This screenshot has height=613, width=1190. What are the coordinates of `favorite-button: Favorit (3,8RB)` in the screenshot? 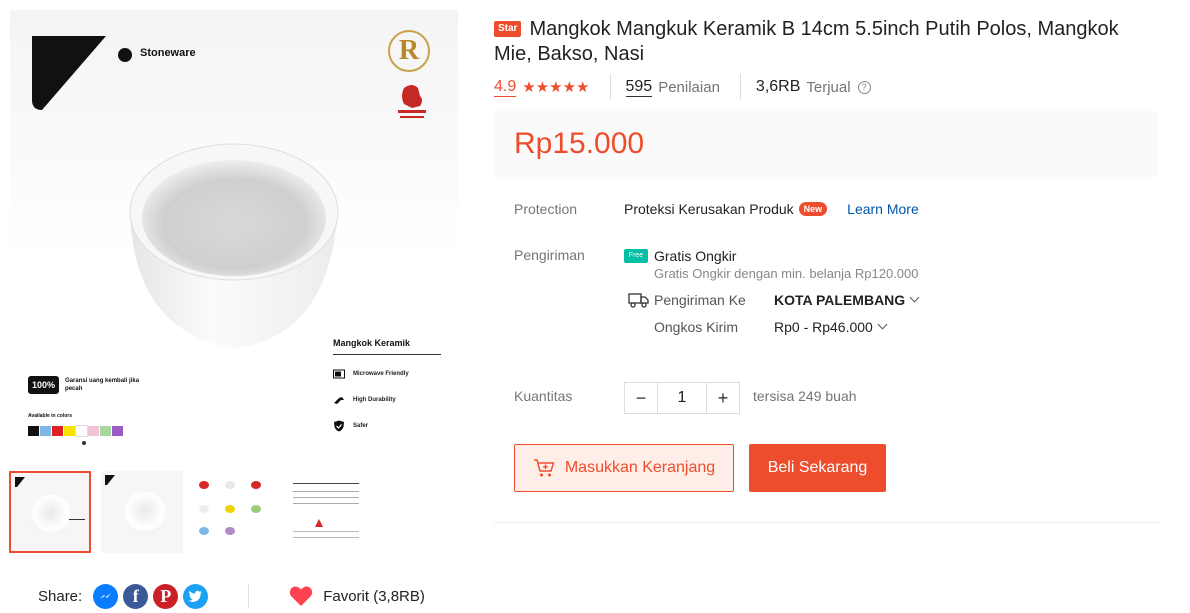 It's located at (357, 596).